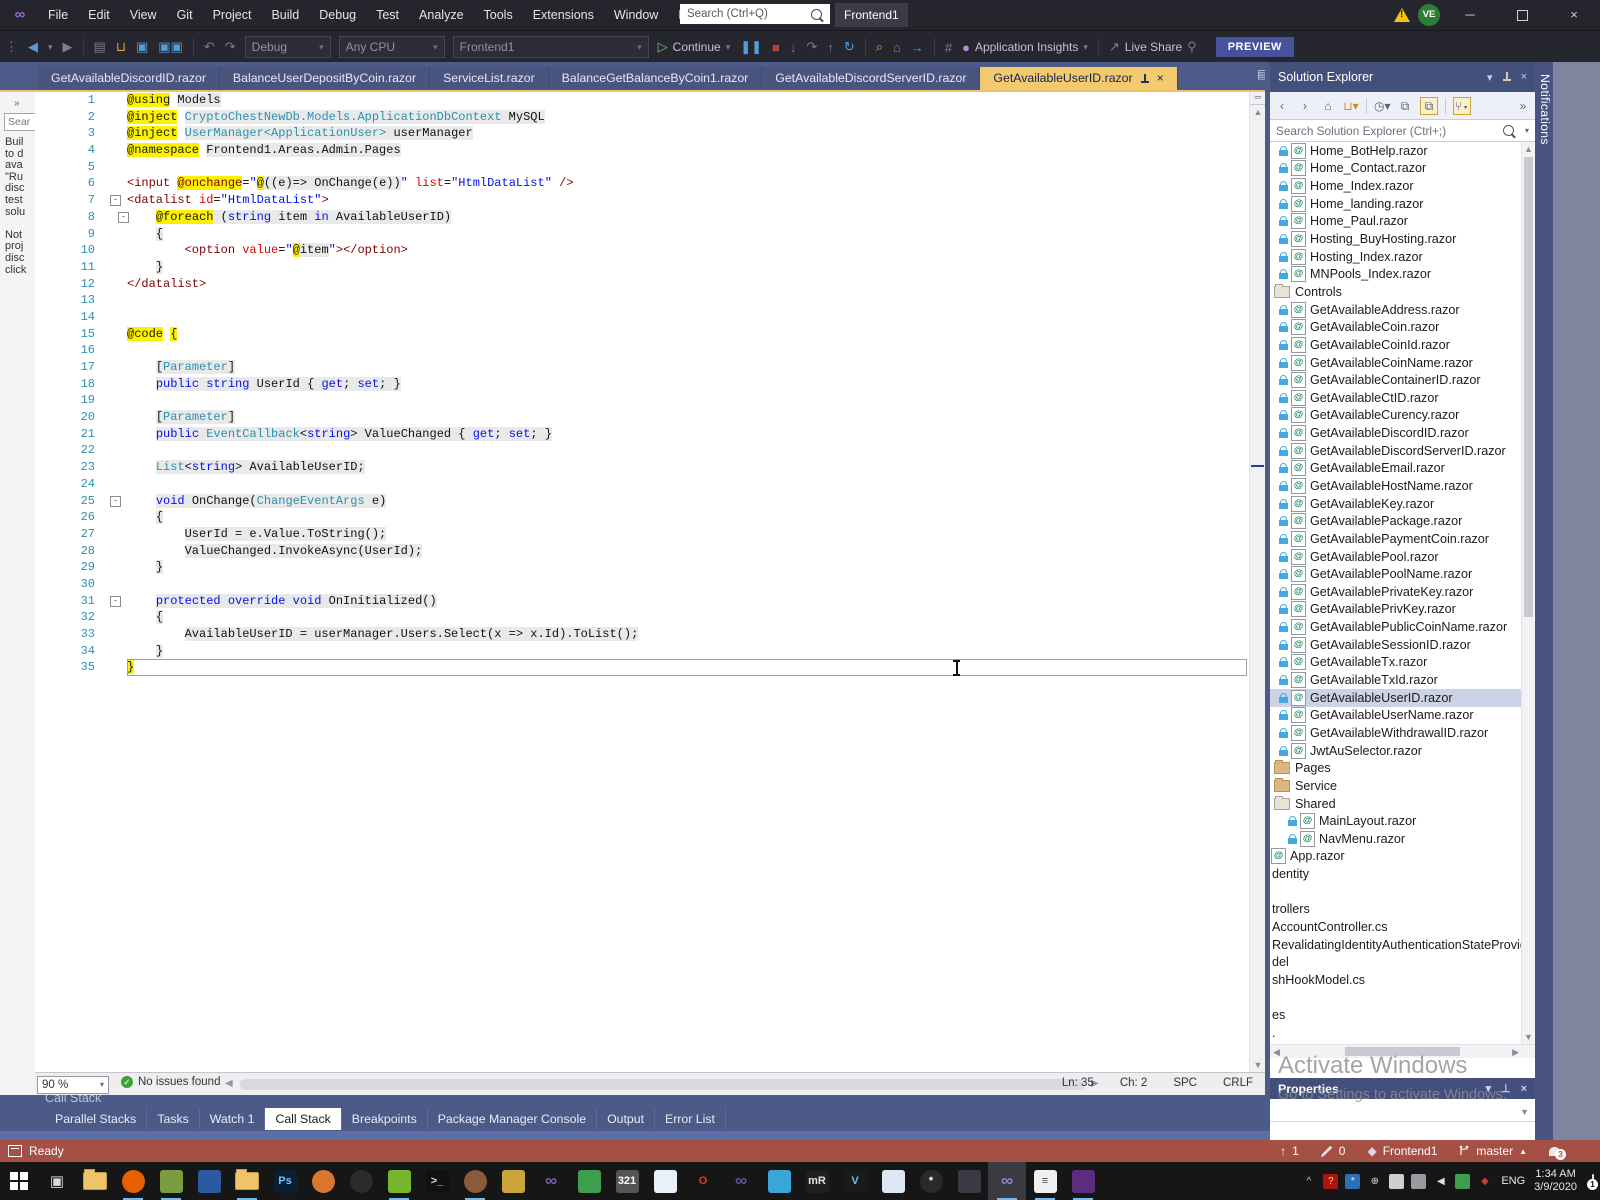 The width and height of the screenshot is (1600, 1200). What do you see at coordinates (1114, 47) in the screenshot?
I see `live-share-icon: ↗` at bounding box center [1114, 47].